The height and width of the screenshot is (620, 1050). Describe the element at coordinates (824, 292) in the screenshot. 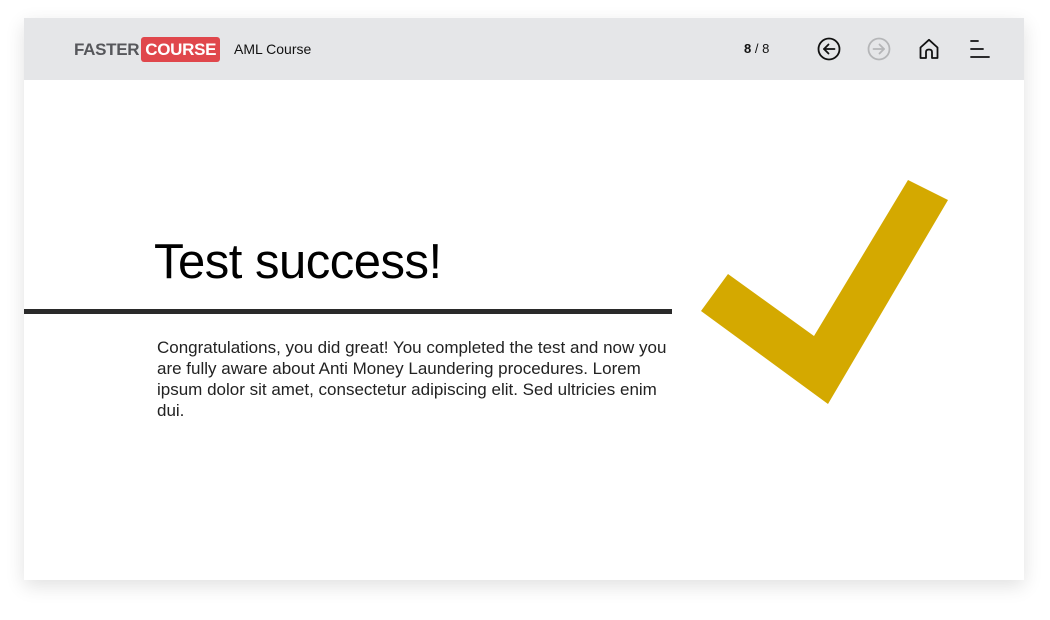

I see `checkmark-icon` at that location.